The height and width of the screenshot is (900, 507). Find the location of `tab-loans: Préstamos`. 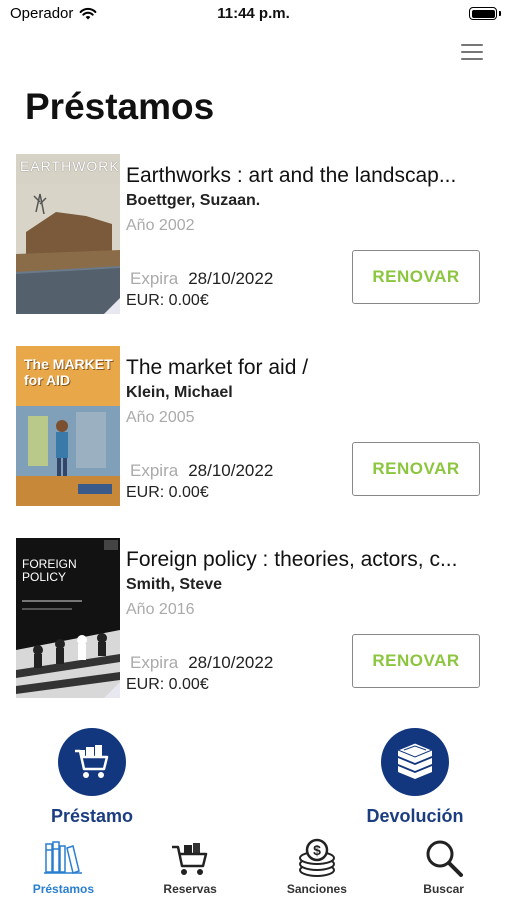

tab-loans: Préstamos is located at coordinates (63, 869).